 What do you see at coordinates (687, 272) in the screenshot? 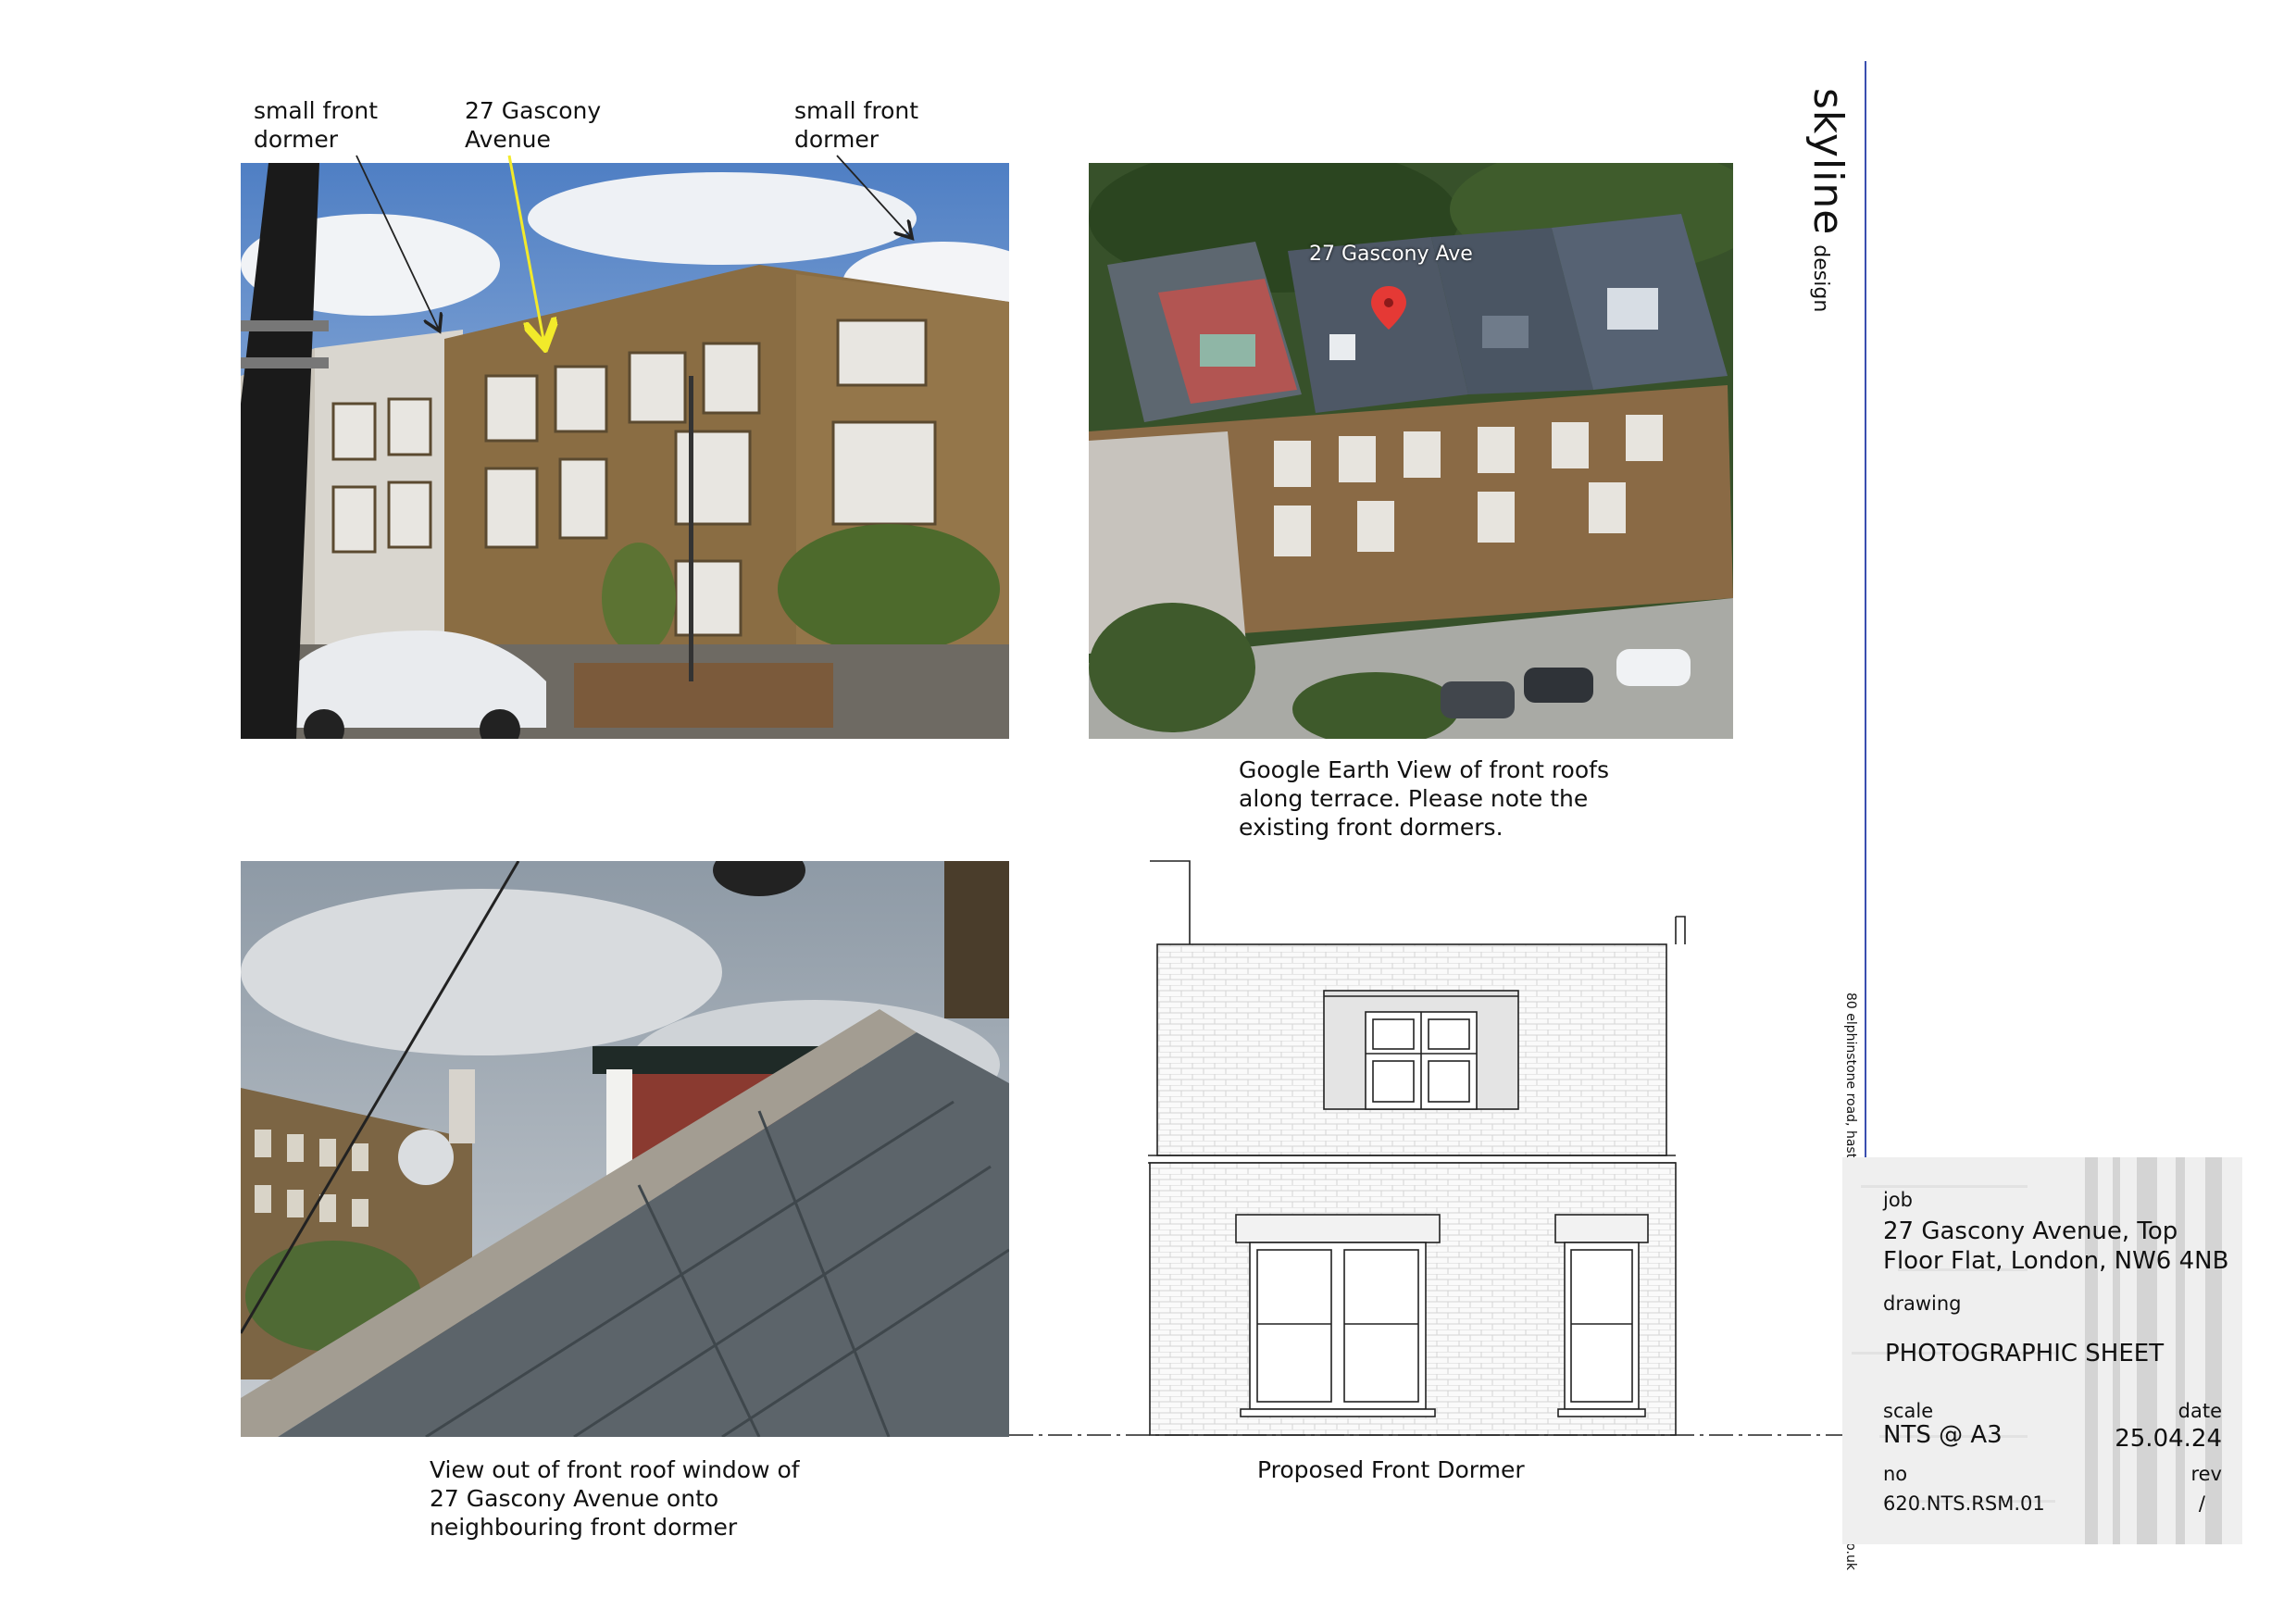
I see `annotation-arrows` at bounding box center [687, 272].